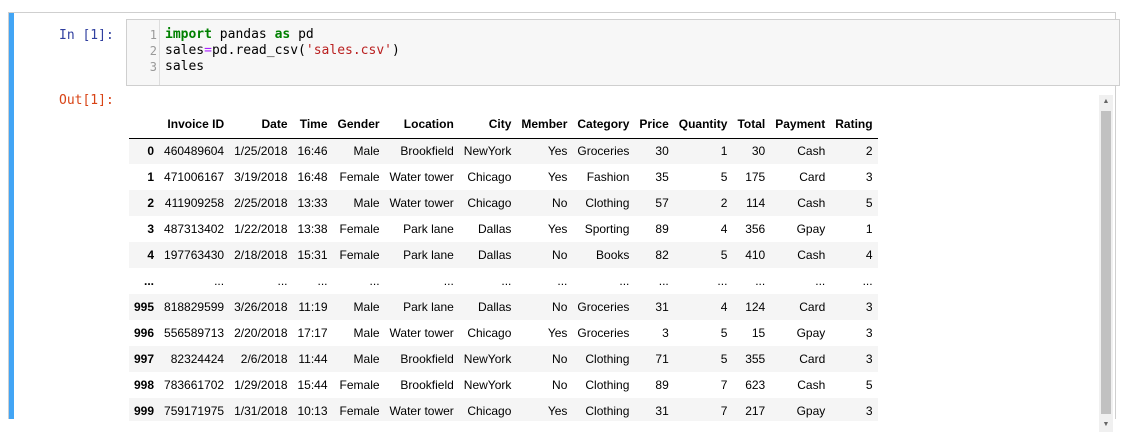  What do you see at coordinates (608, 177) in the screenshot?
I see `table-cell: Fashion` at bounding box center [608, 177].